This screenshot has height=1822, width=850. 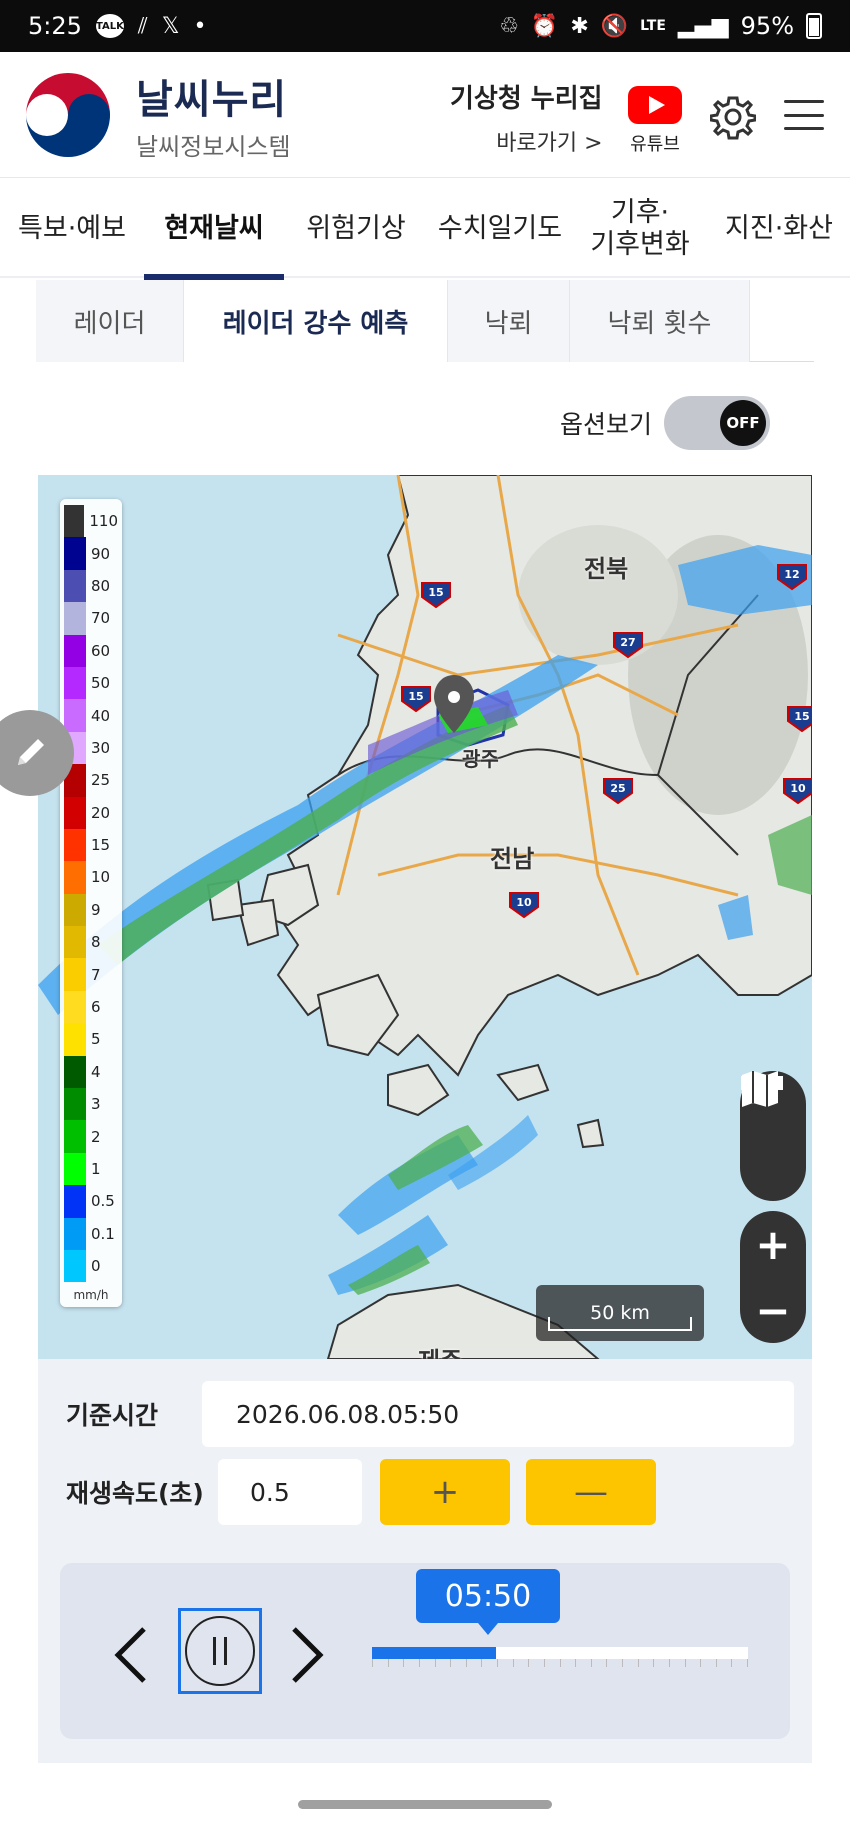 What do you see at coordinates (213, 96) in the screenshot?
I see `brand-title: 날씨누리` at bounding box center [213, 96].